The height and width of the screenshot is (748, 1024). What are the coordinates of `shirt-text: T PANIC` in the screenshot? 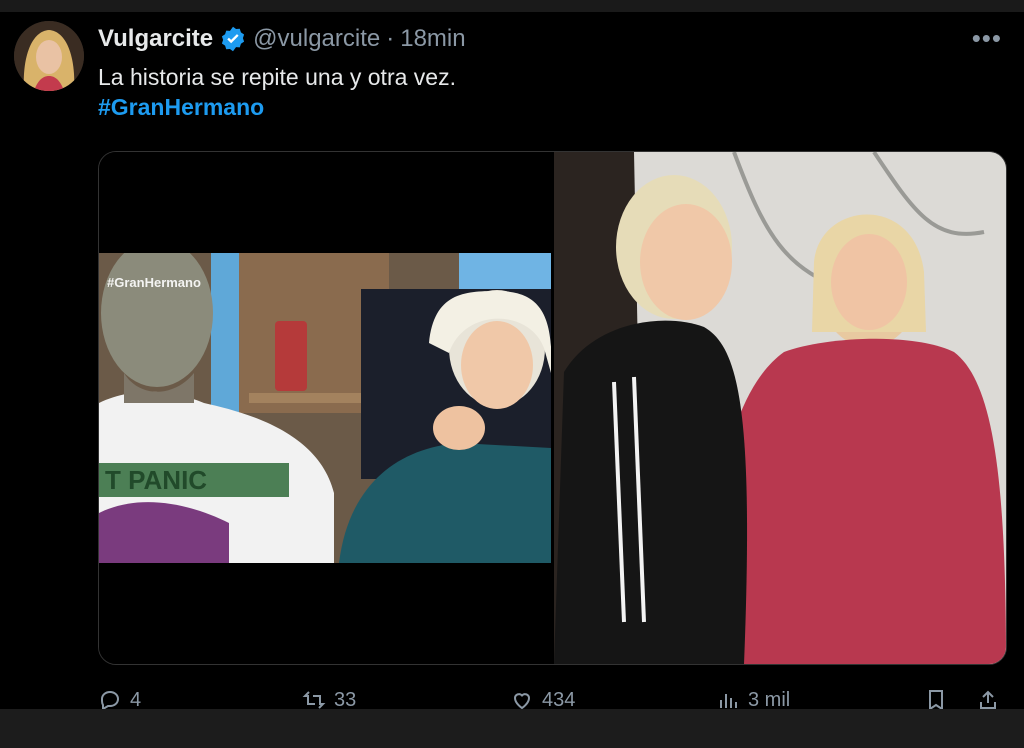 It's located at (156, 480).